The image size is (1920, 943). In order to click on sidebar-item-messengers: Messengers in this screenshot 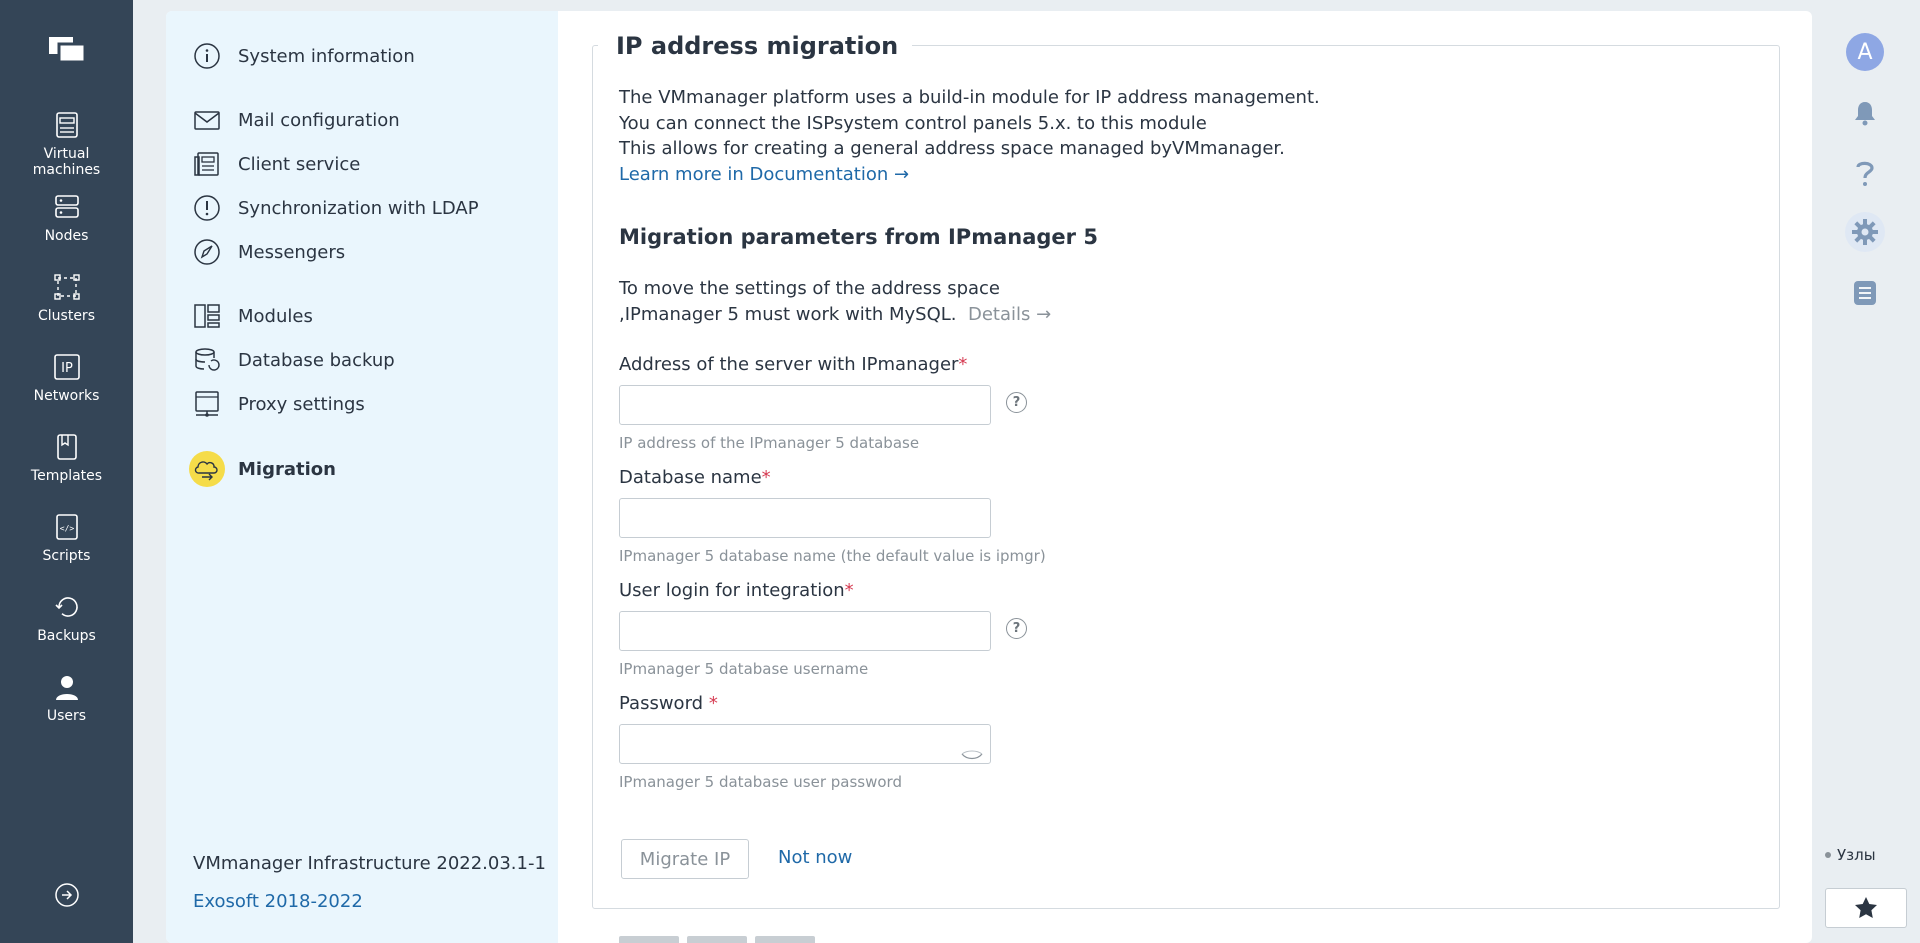, I will do `click(268, 252)`.